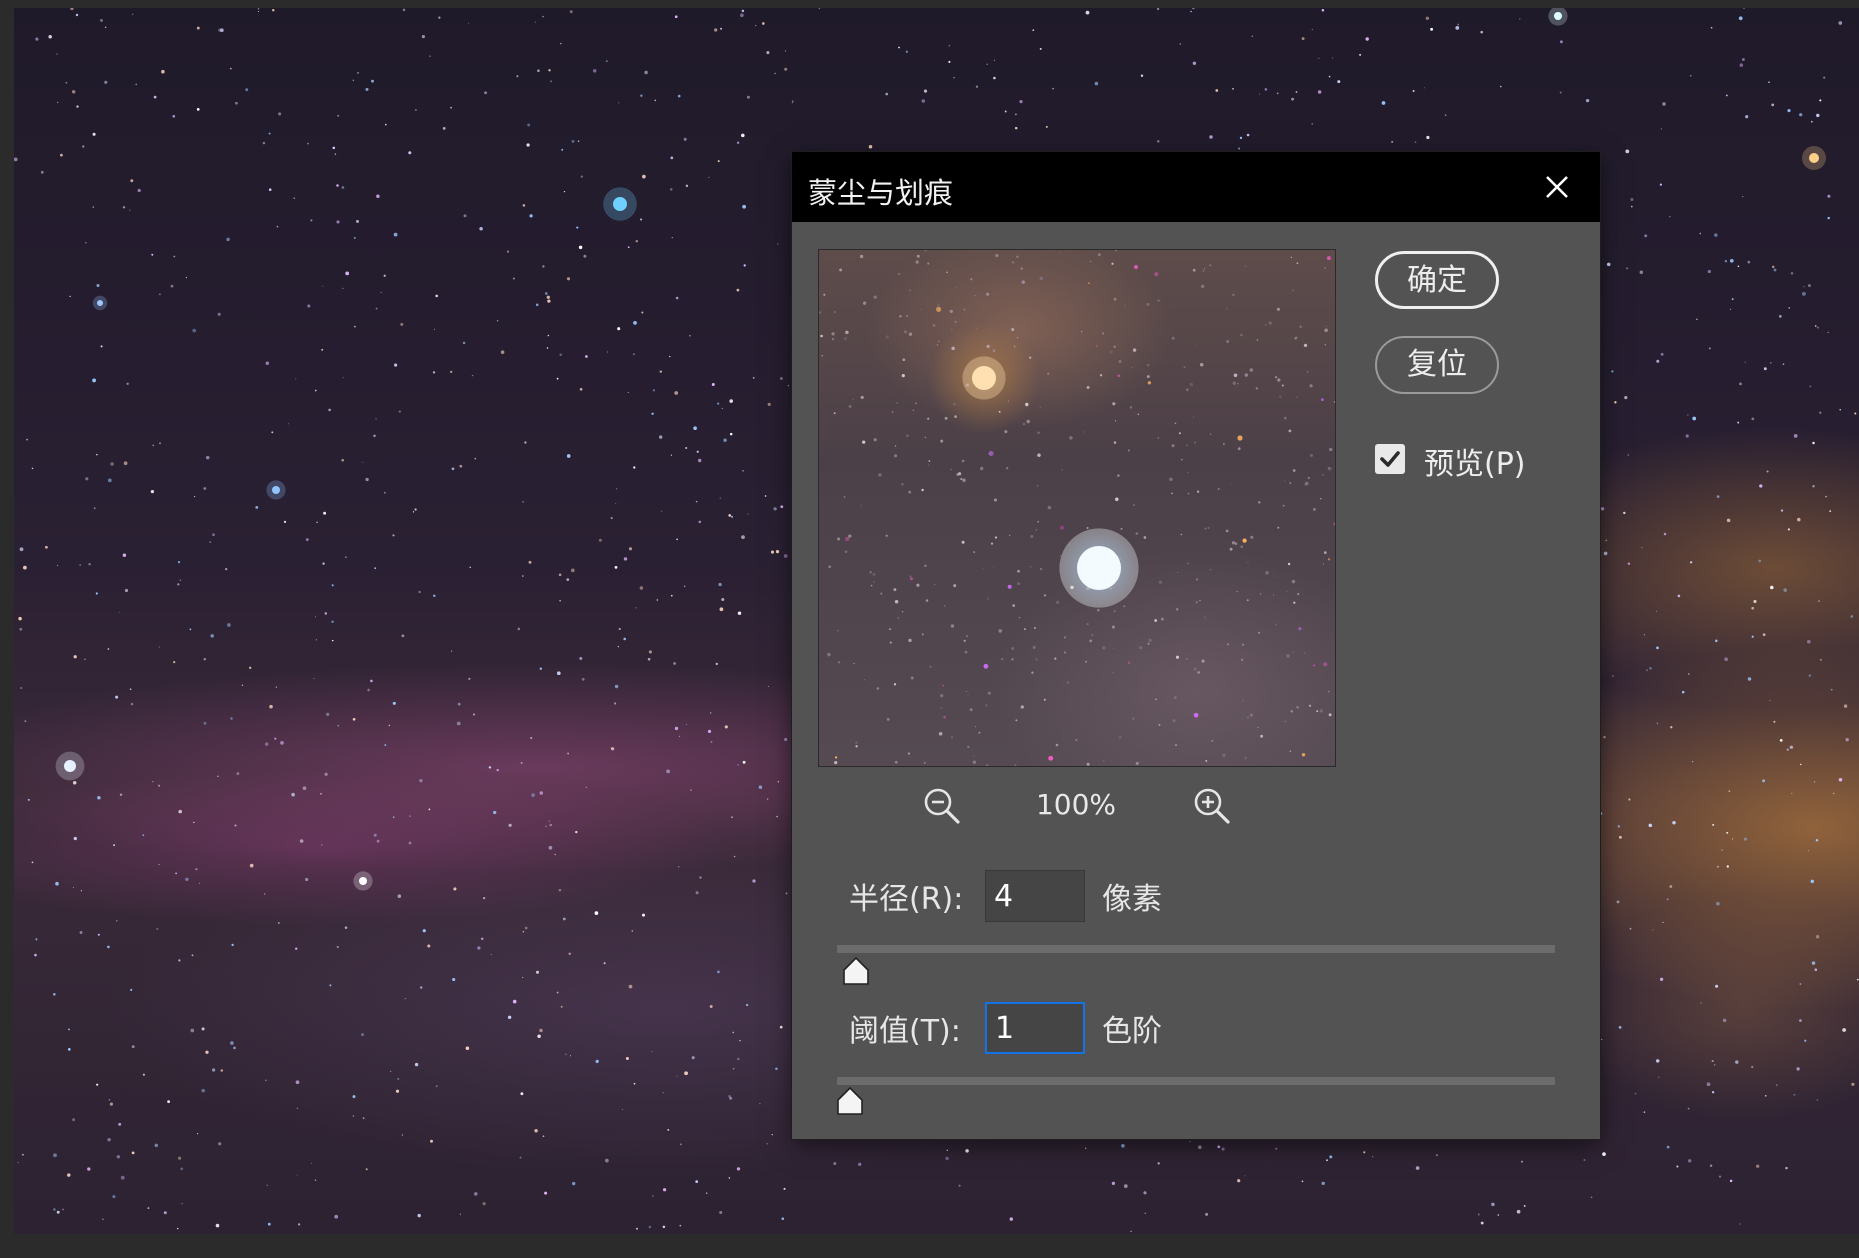  Describe the element at coordinates (1212, 806) in the screenshot. I see `zoom-in-icon` at that location.